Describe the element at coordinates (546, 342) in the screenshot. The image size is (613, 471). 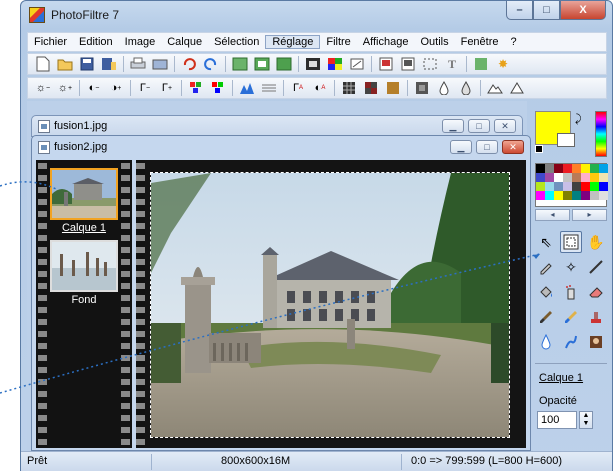
I see `blur-tool-icon` at that location.